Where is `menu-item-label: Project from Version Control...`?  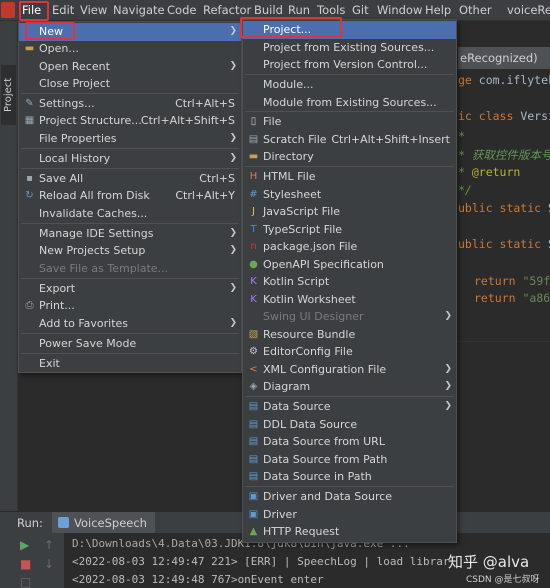 menu-item-label: Project from Version Control... is located at coordinates (345, 64).